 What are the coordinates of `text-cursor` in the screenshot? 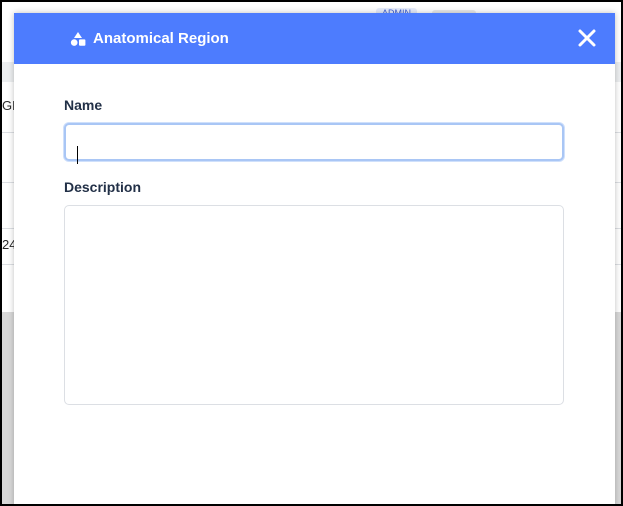 It's located at (77, 155).